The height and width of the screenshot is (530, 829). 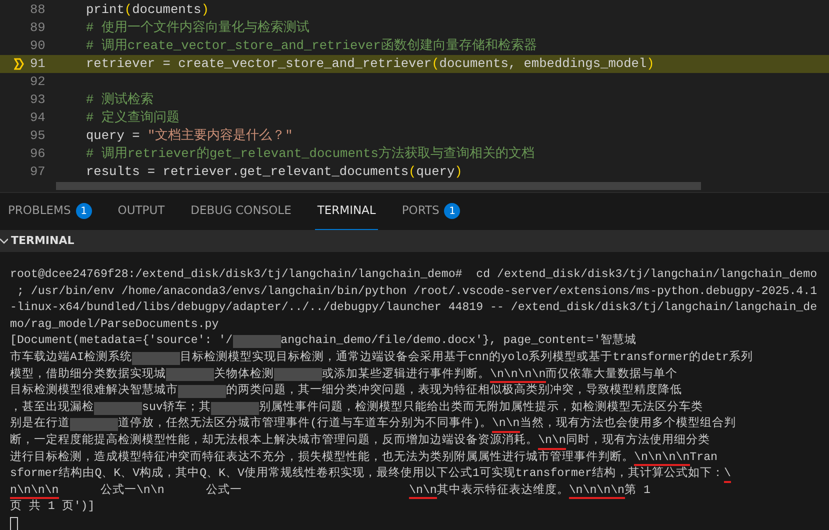 What do you see at coordinates (406, 374) in the screenshot?
I see `terminal-output-text: 或添加某些逻辑进行事件判断。` at bounding box center [406, 374].